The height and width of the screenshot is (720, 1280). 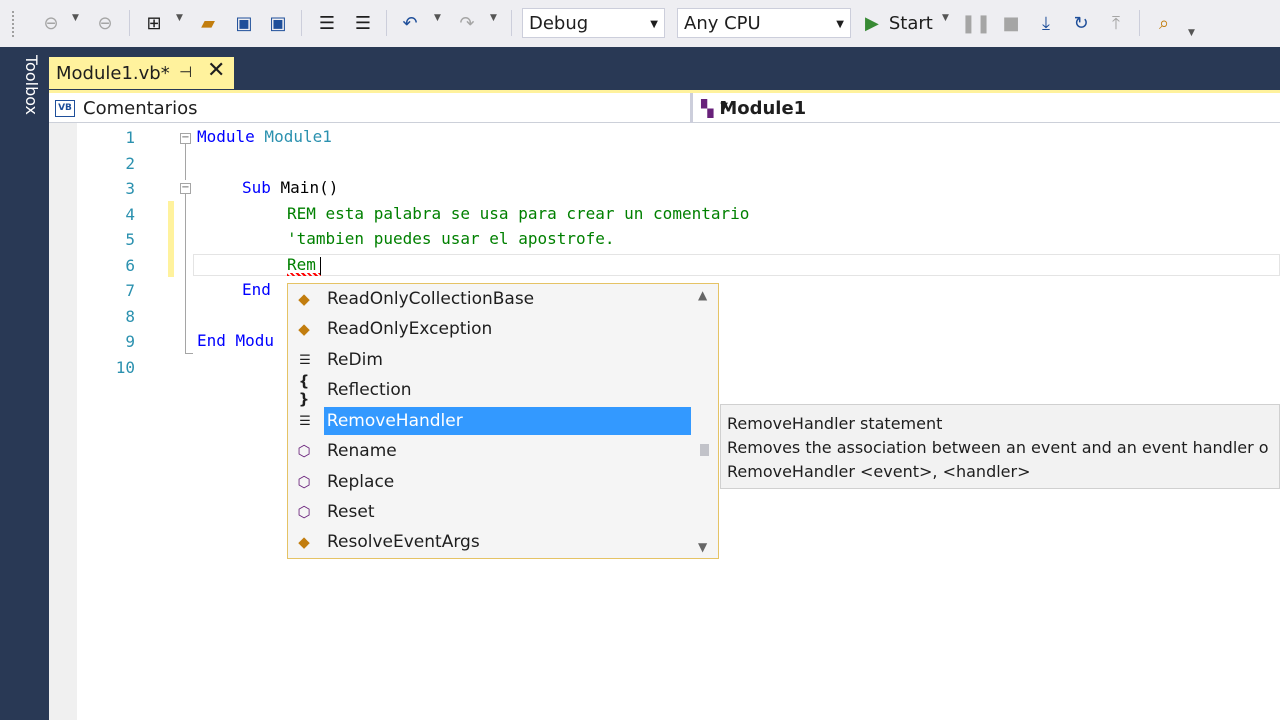 I want to click on code-line-3: Sub Main(), so click(x=290, y=188).